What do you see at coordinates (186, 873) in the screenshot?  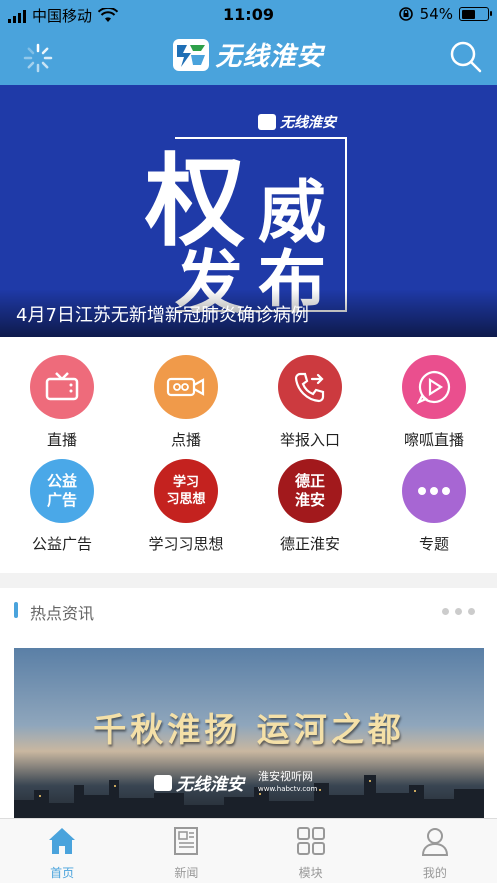 I see `tab-label: 新闻` at bounding box center [186, 873].